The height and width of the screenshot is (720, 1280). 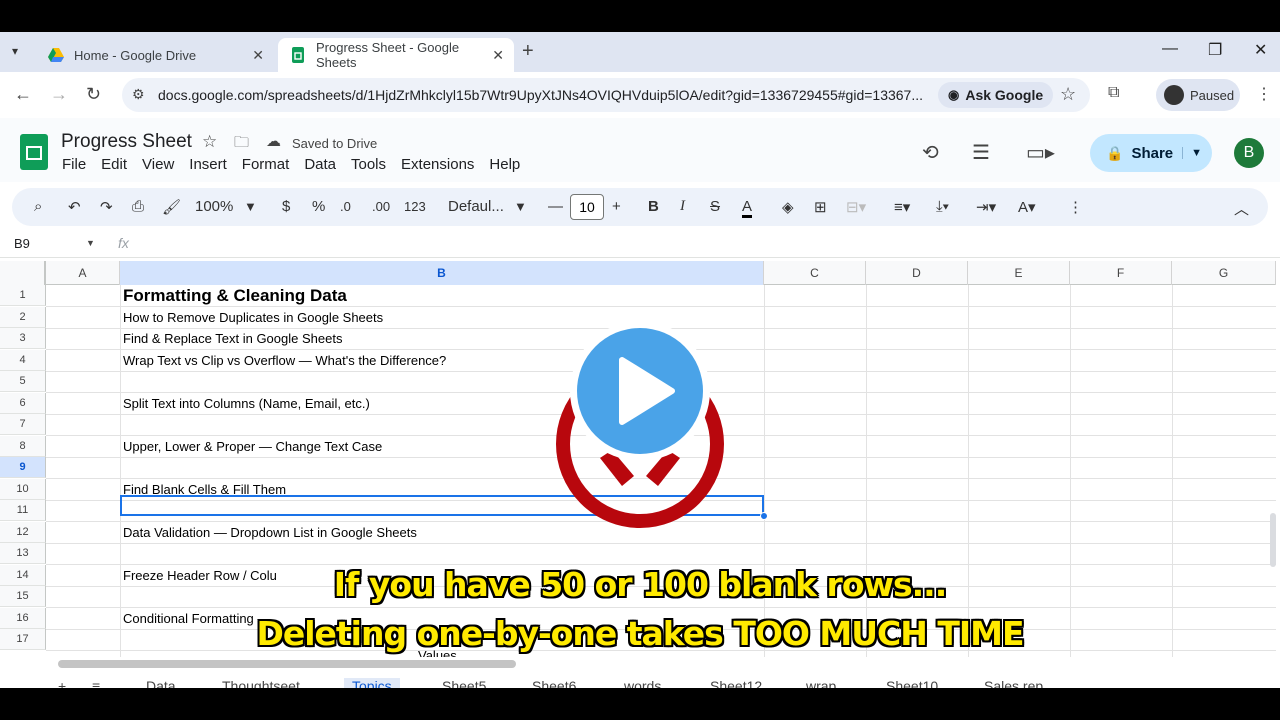 What do you see at coordinates (504, 164) in the screenshot?
I see `menu-help: Help` at bounding box center [504, 164].